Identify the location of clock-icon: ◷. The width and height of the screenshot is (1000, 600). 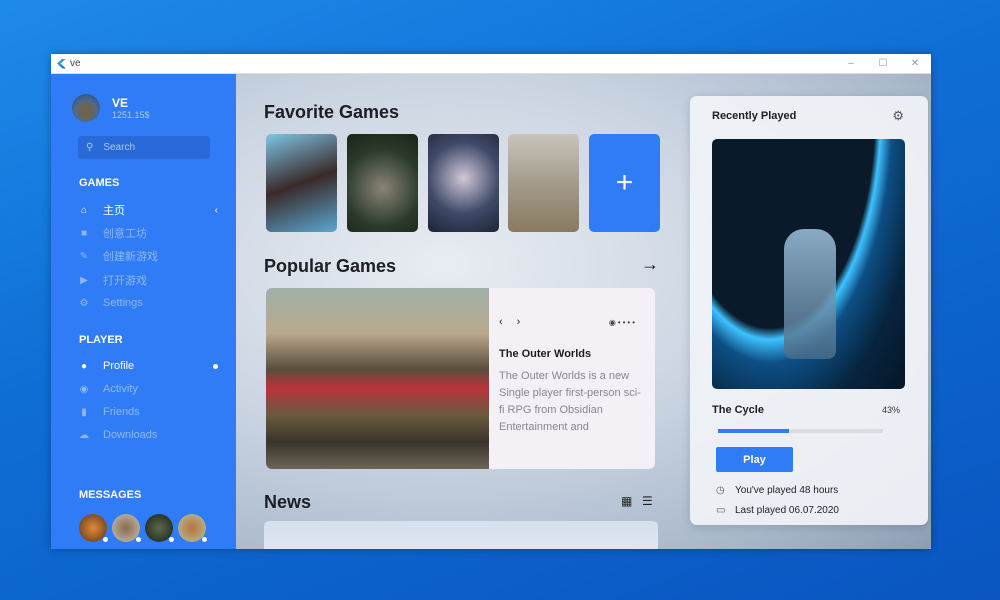
(720, 490).